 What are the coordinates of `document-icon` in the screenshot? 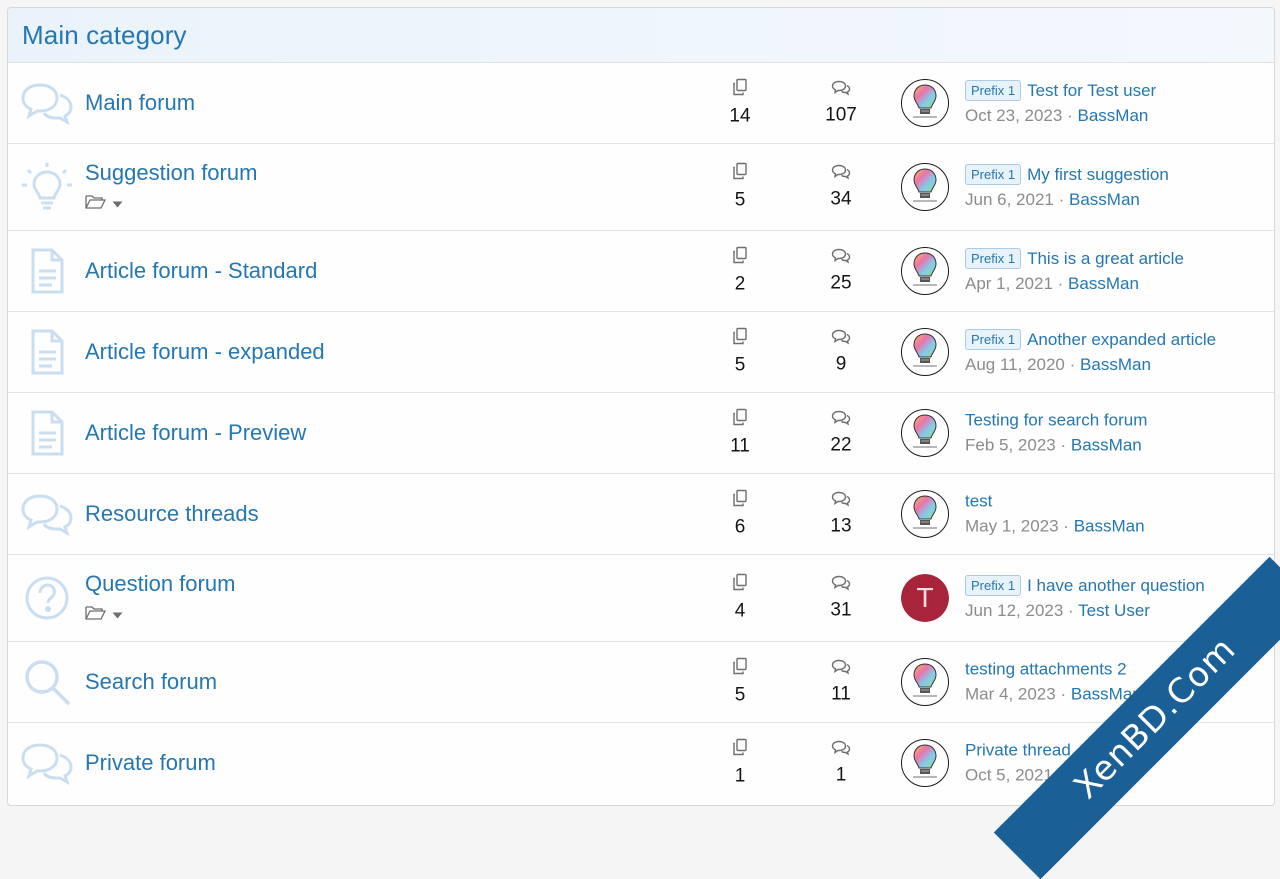 It's located at (47, 271).